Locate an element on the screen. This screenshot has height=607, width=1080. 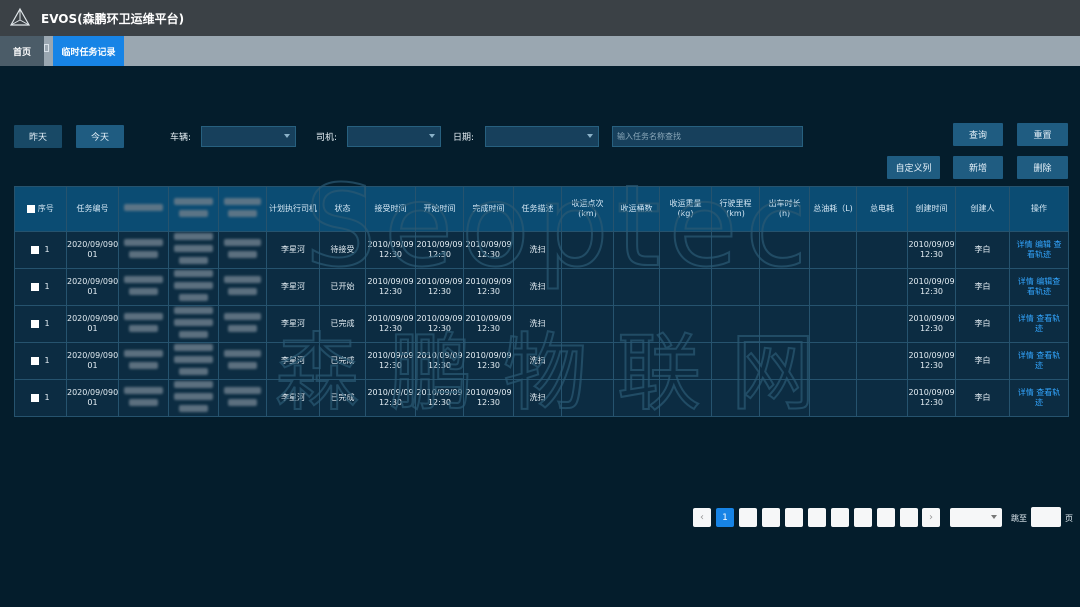
chevron-down-icon is located at coordinates (432, 136).